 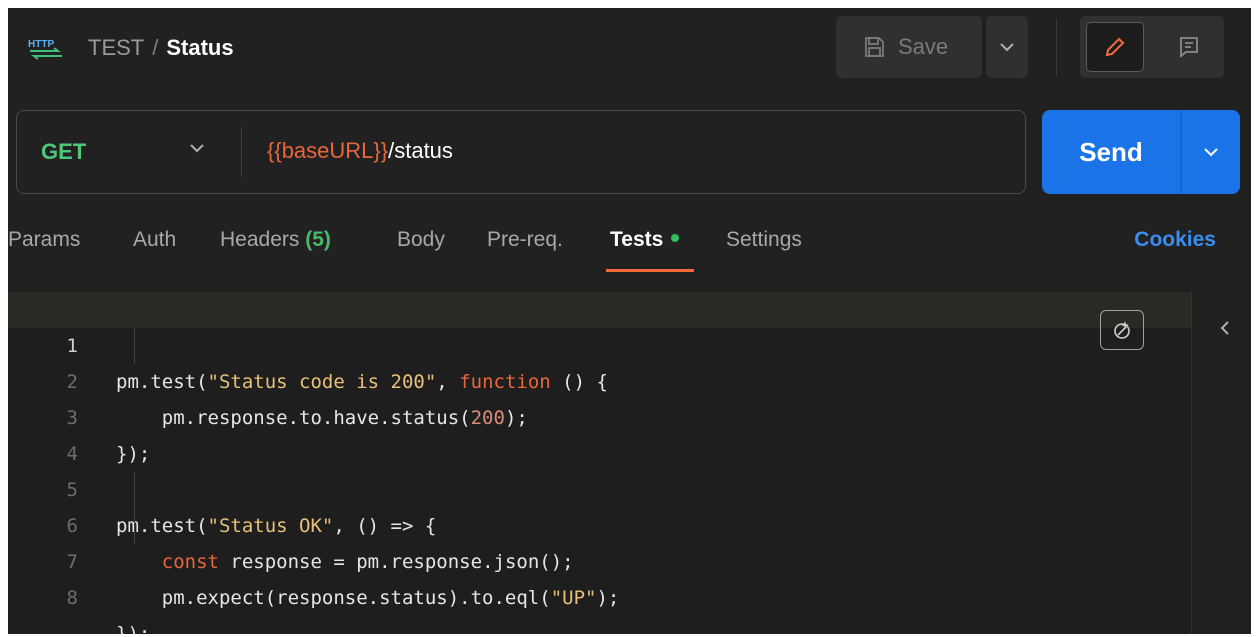 I want to click on comment-icon, so click(x=1189, y=47).